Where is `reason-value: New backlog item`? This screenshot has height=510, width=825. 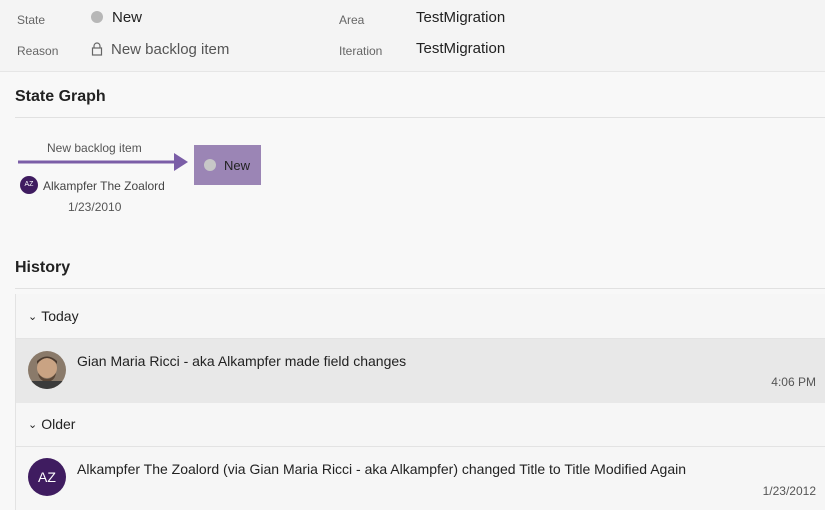 reason-value: New backlog item is located at coordinates (170, 49).